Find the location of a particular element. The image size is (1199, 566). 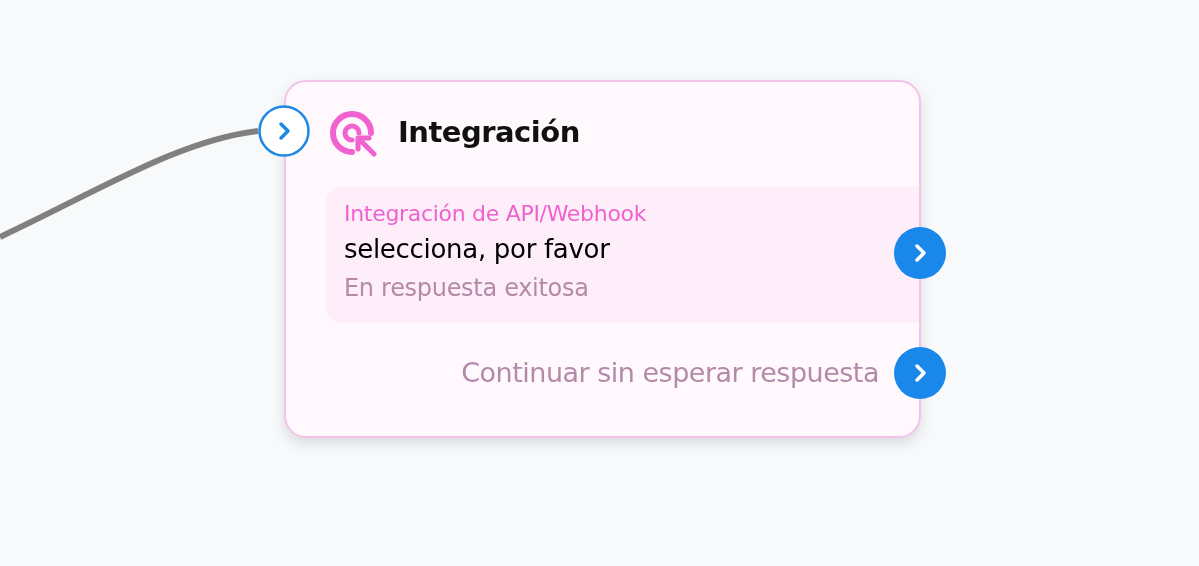

input-handle-icon is located at coordinates (284, 131).